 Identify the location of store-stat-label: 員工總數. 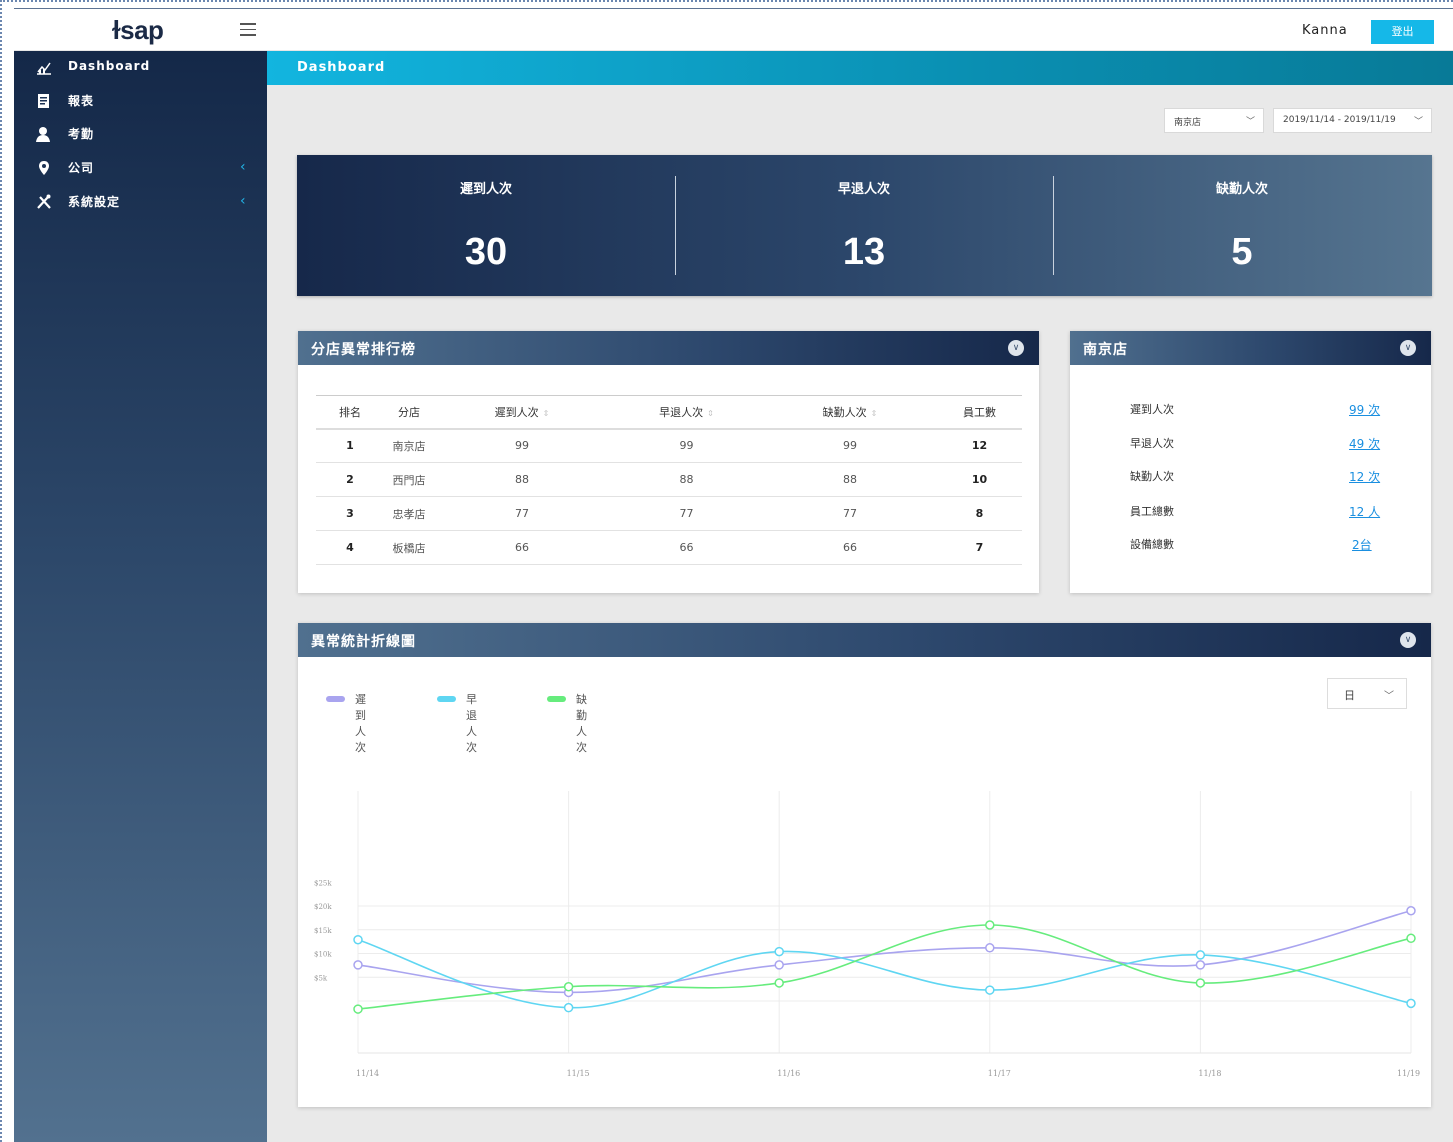
(1152, 511).